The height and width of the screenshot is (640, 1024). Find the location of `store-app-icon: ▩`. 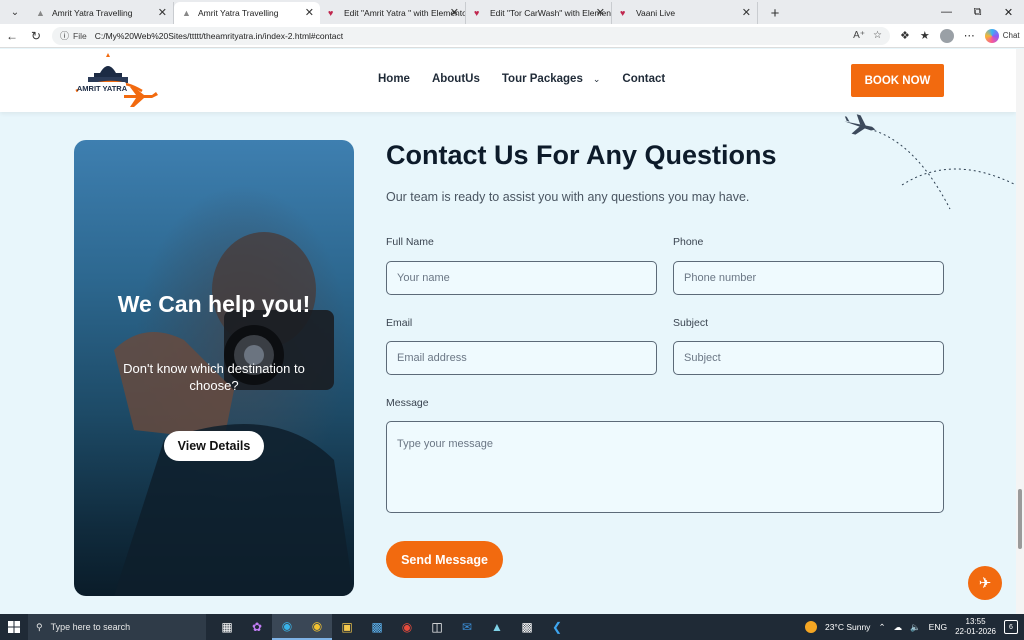

store-app-icon: ▩ is located at coordinates (377, 627).